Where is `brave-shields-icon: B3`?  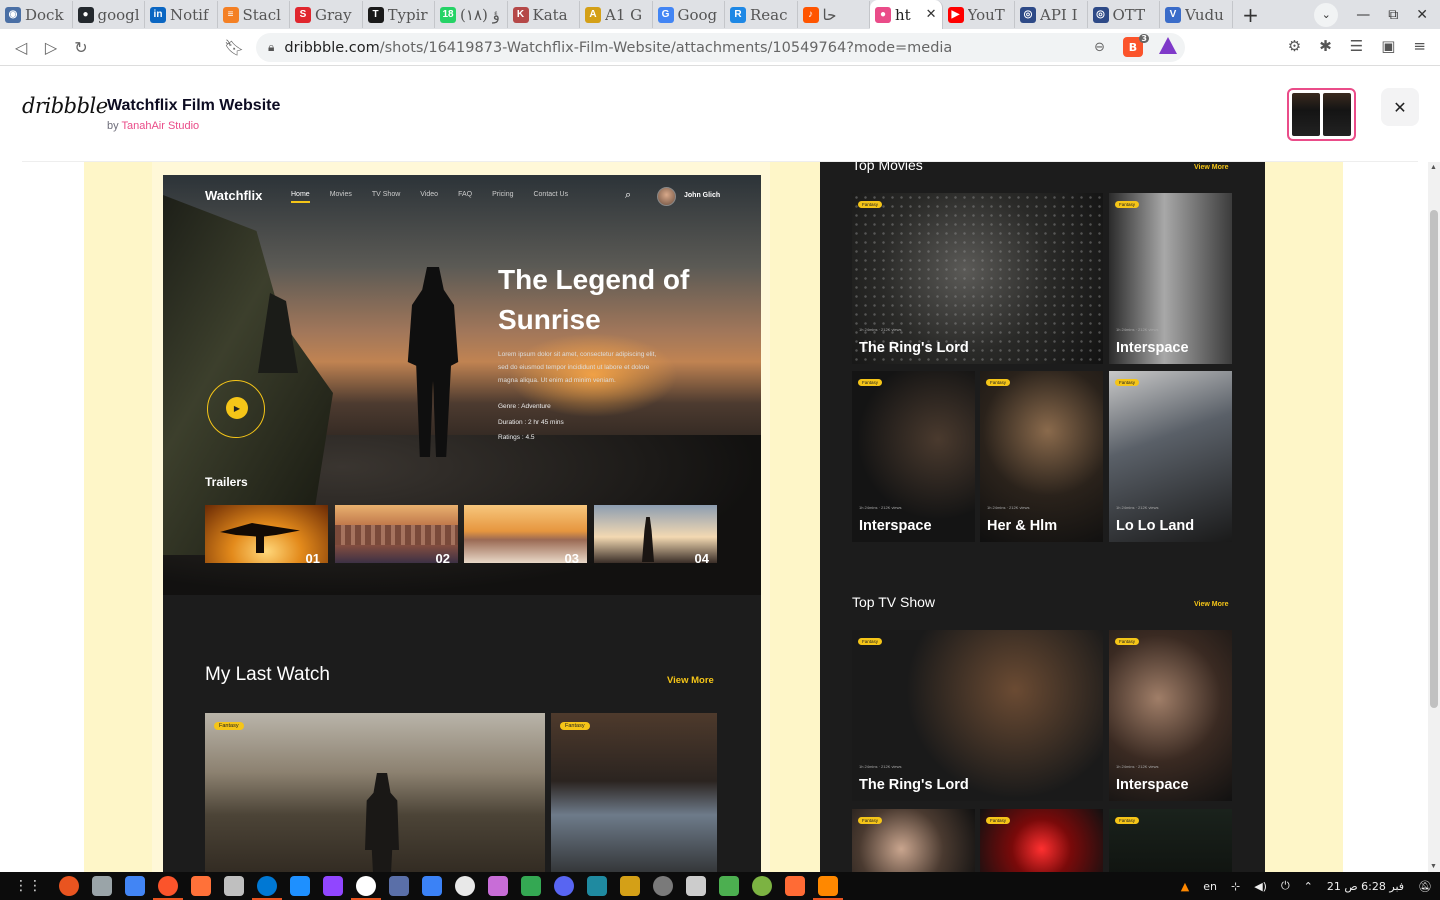
brave-shields-icon: B3 is located at coordinates (1136, 45).